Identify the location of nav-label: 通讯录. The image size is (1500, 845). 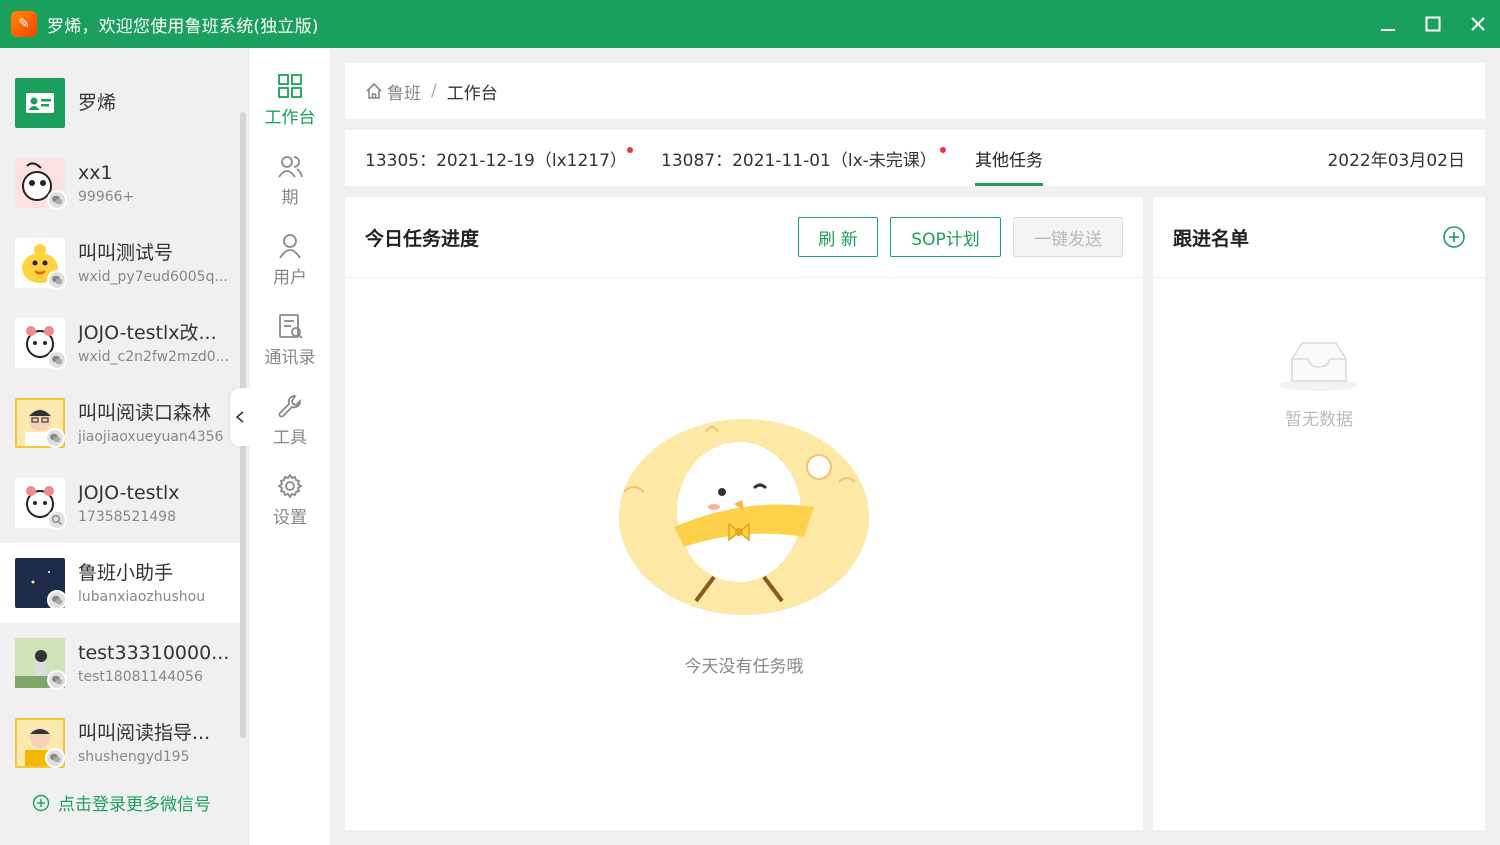
(290, 358).